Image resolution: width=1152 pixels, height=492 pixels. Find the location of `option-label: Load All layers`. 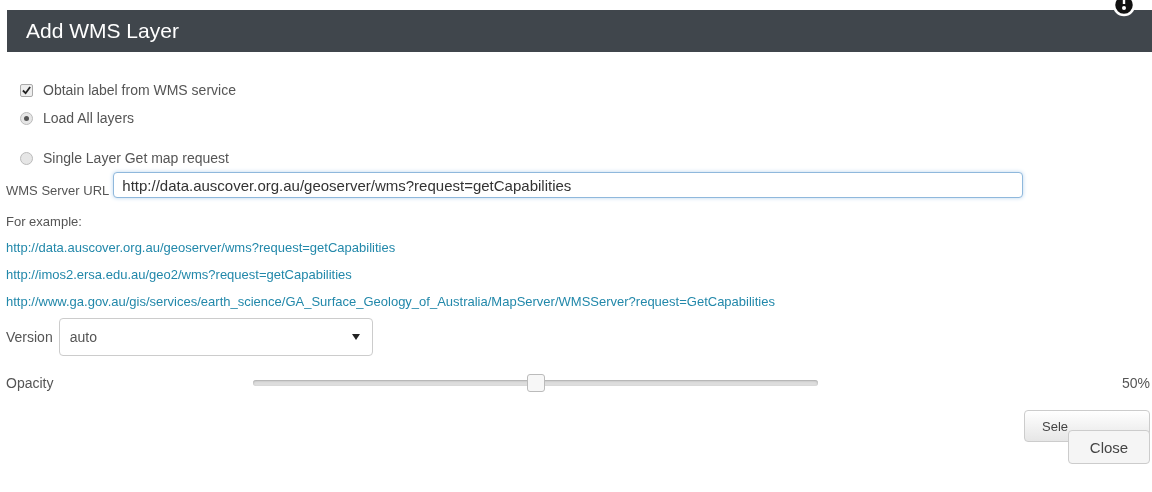

option-label: Load All layers is located at coordinates (89, 118).